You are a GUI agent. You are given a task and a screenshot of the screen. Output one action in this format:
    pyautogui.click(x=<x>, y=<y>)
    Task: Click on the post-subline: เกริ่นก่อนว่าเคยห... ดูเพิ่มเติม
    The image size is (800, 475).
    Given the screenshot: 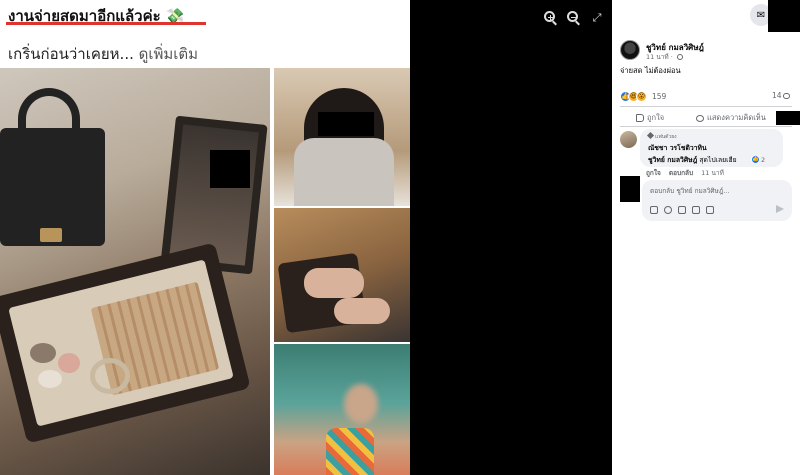 What is the action you would take?
    pyautogui.click(x=103, y=54)
    